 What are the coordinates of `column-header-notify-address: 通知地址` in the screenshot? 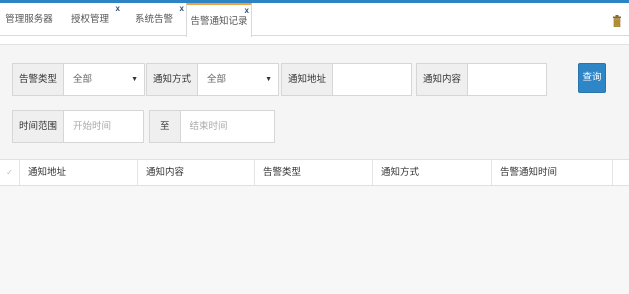 It's located at (79, 172).